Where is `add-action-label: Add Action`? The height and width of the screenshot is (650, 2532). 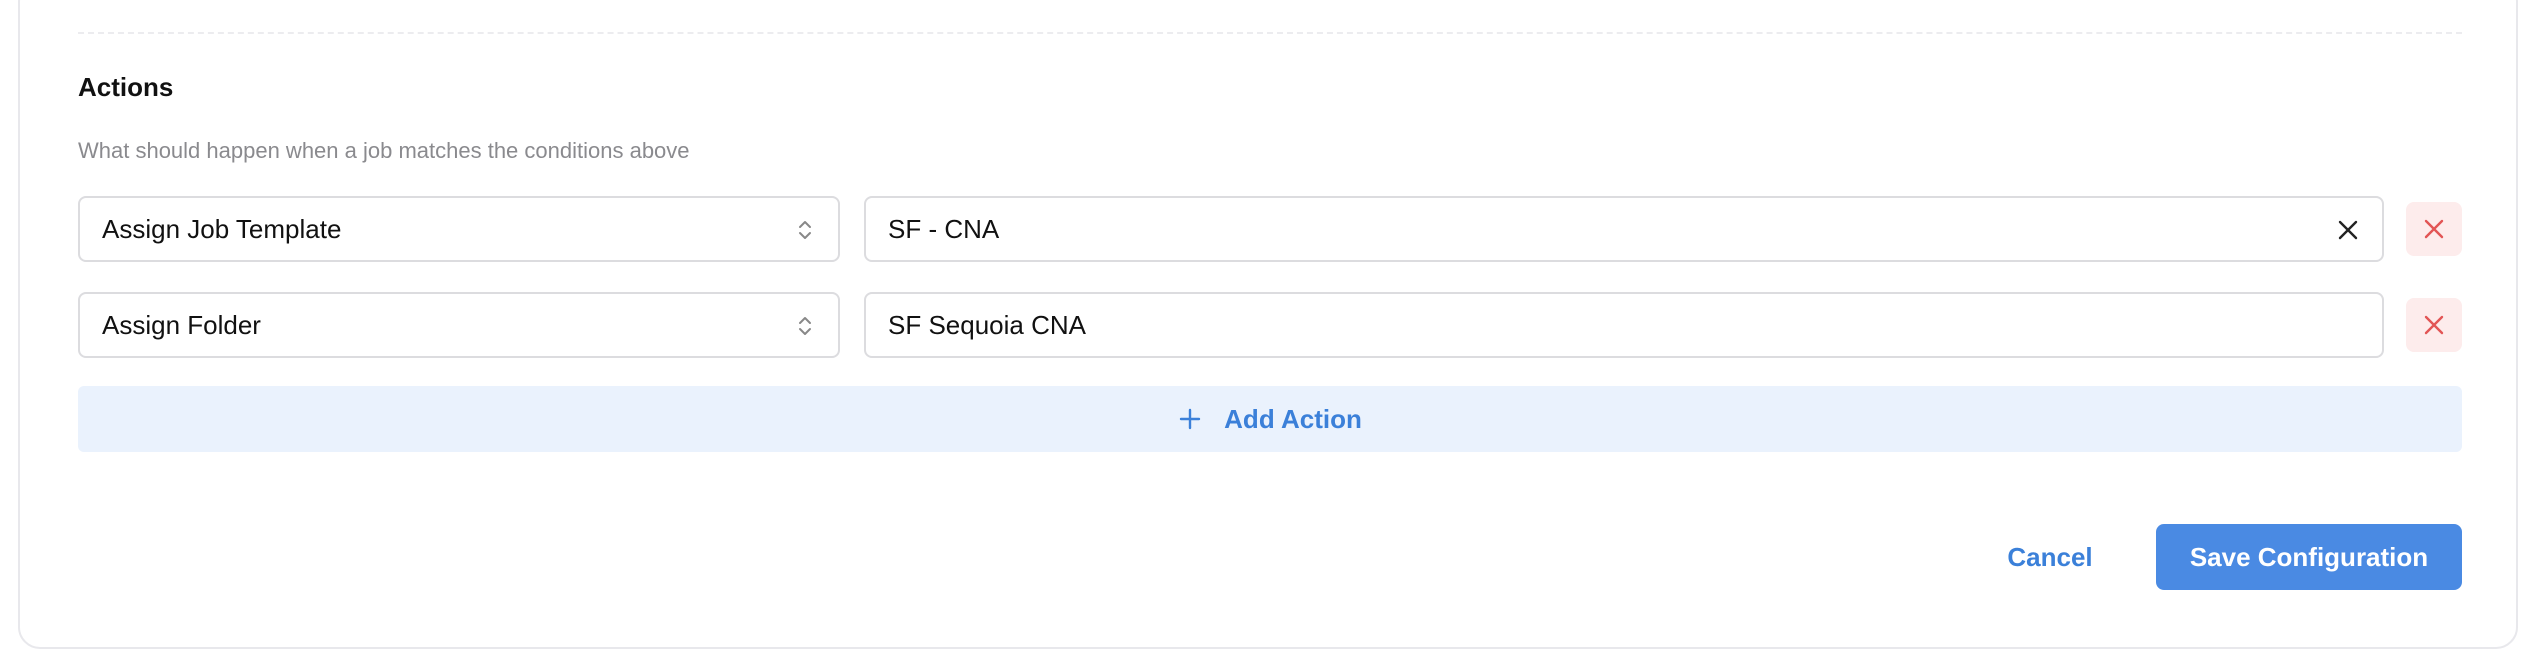
add-action-label: Add Action is located at coordinates (1293, 418).